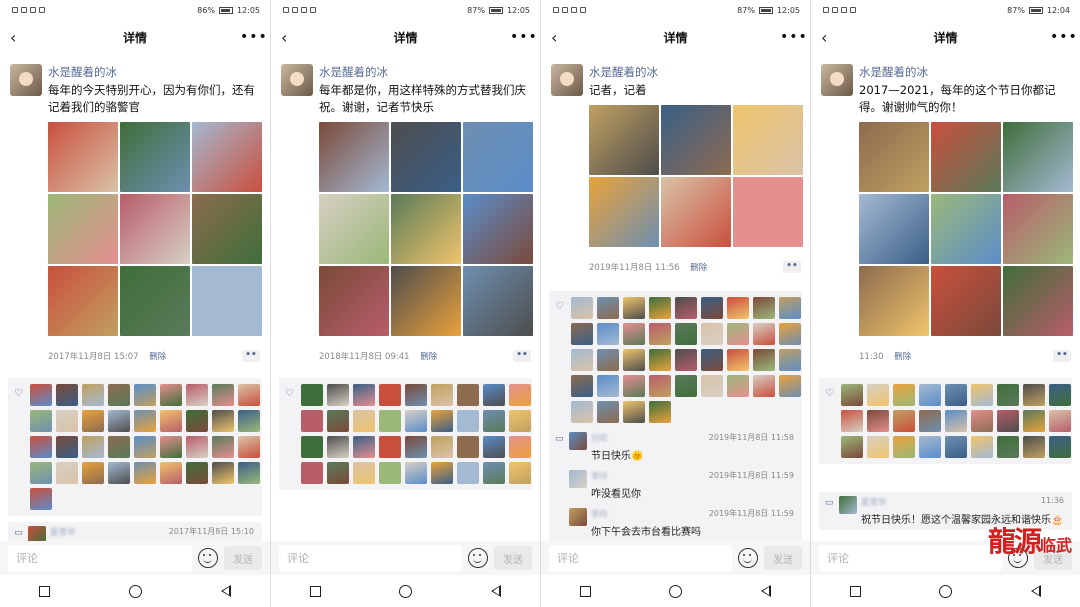  Describe the element at coordinates (522, 356) in the screenshot. I see `like-comment-menu-button: ••` at that location.